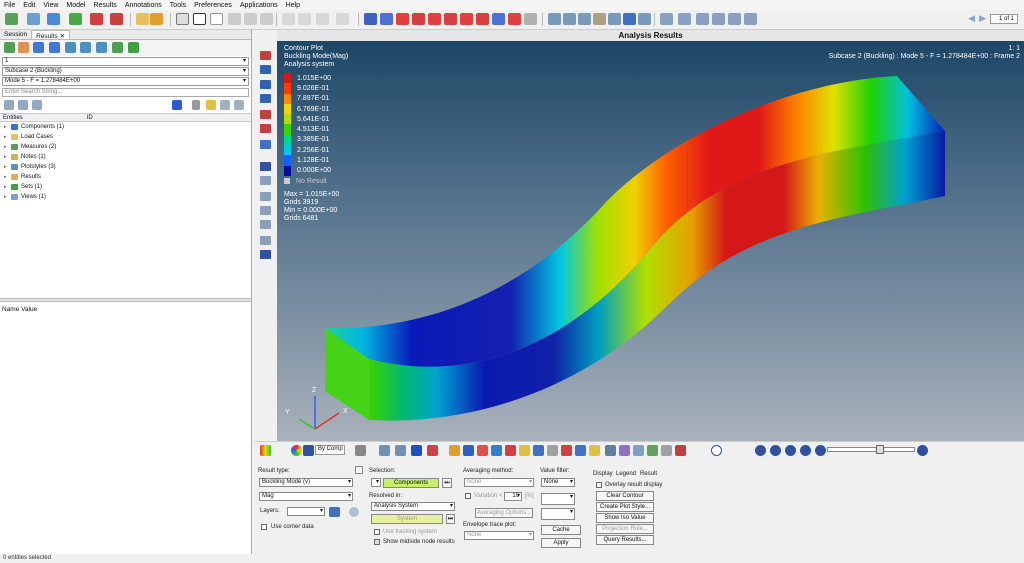  What do you see at coordinates (125, 177) in the screenshot?
I see `tree-item: ▸ Results` at bounding box center [125, 177].